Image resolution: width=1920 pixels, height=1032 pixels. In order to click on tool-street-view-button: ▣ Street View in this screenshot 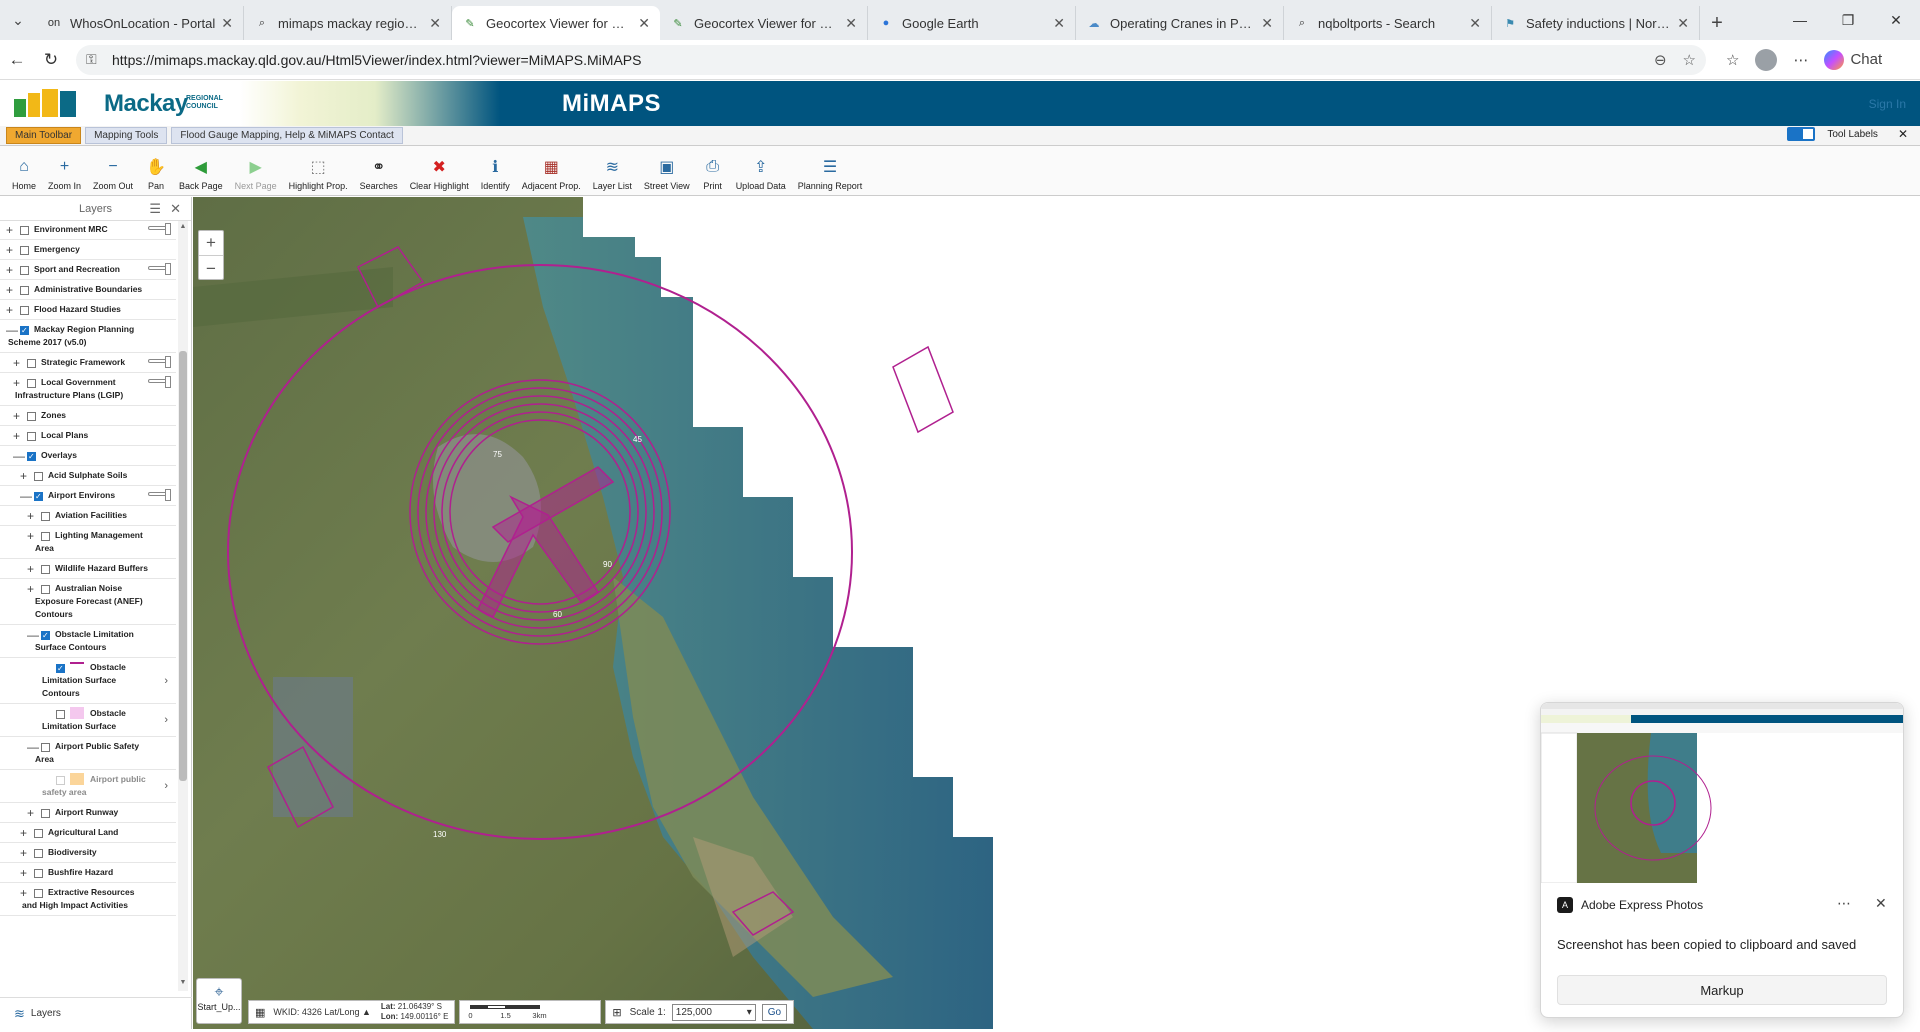, I will do `click(667, 171)`.